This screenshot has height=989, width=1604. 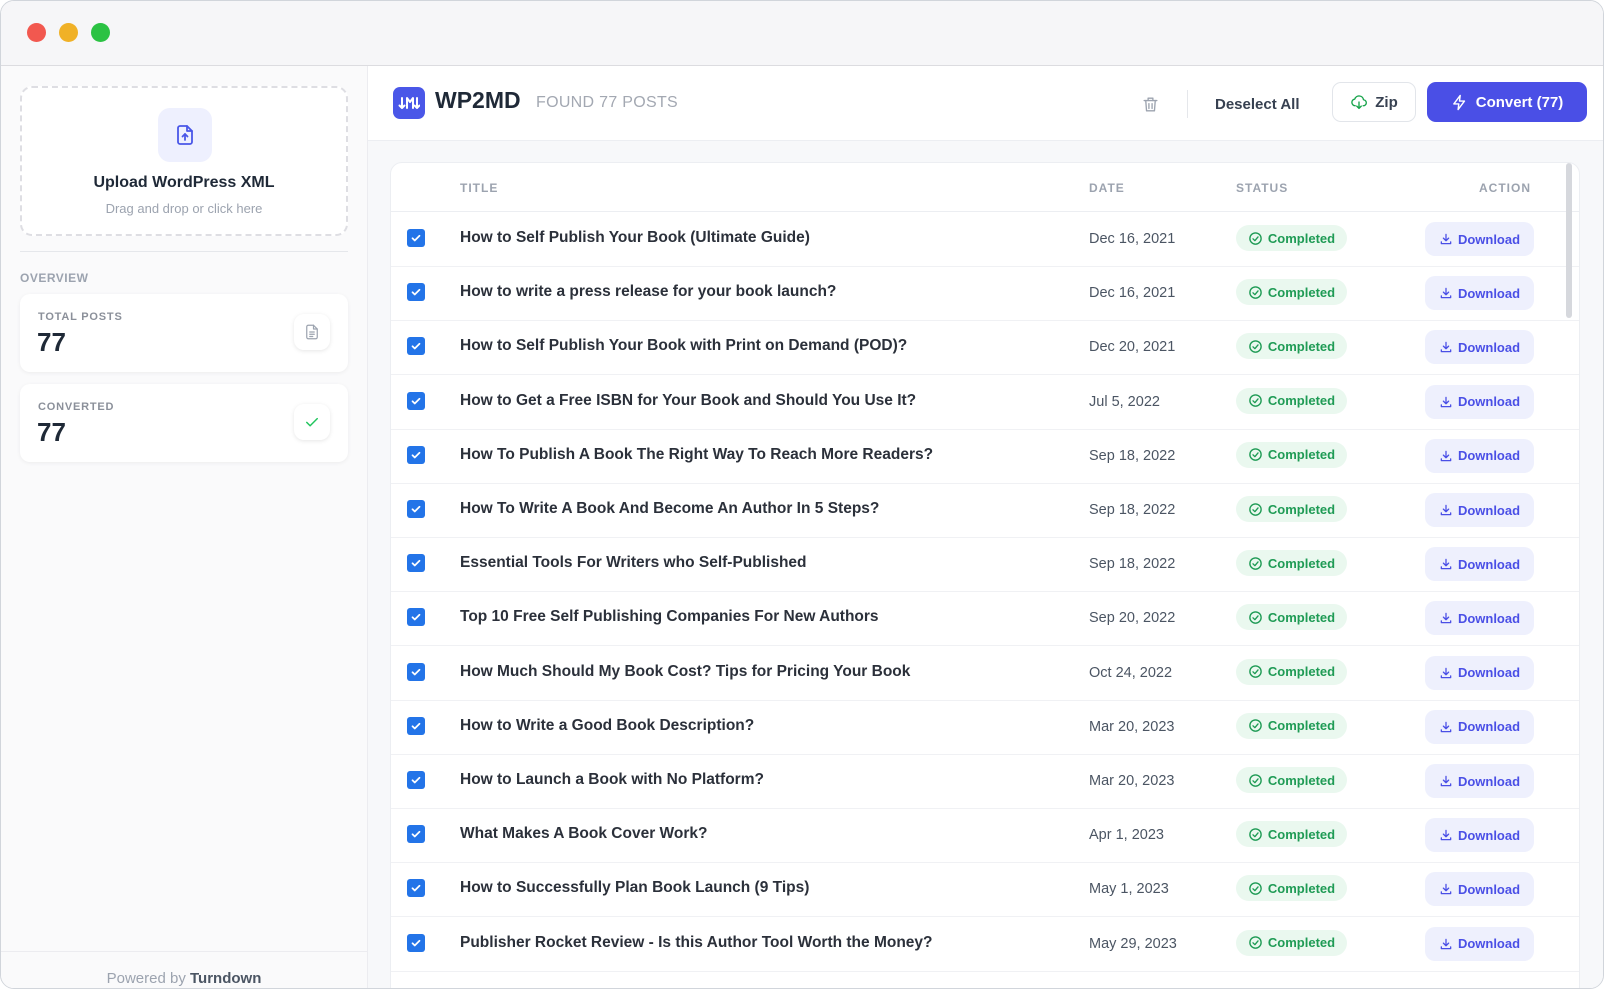 What do you see at coordinates (1569, 240) in the screenshot?
I see `table-scrollbar` at bounding box center [1569, 240].